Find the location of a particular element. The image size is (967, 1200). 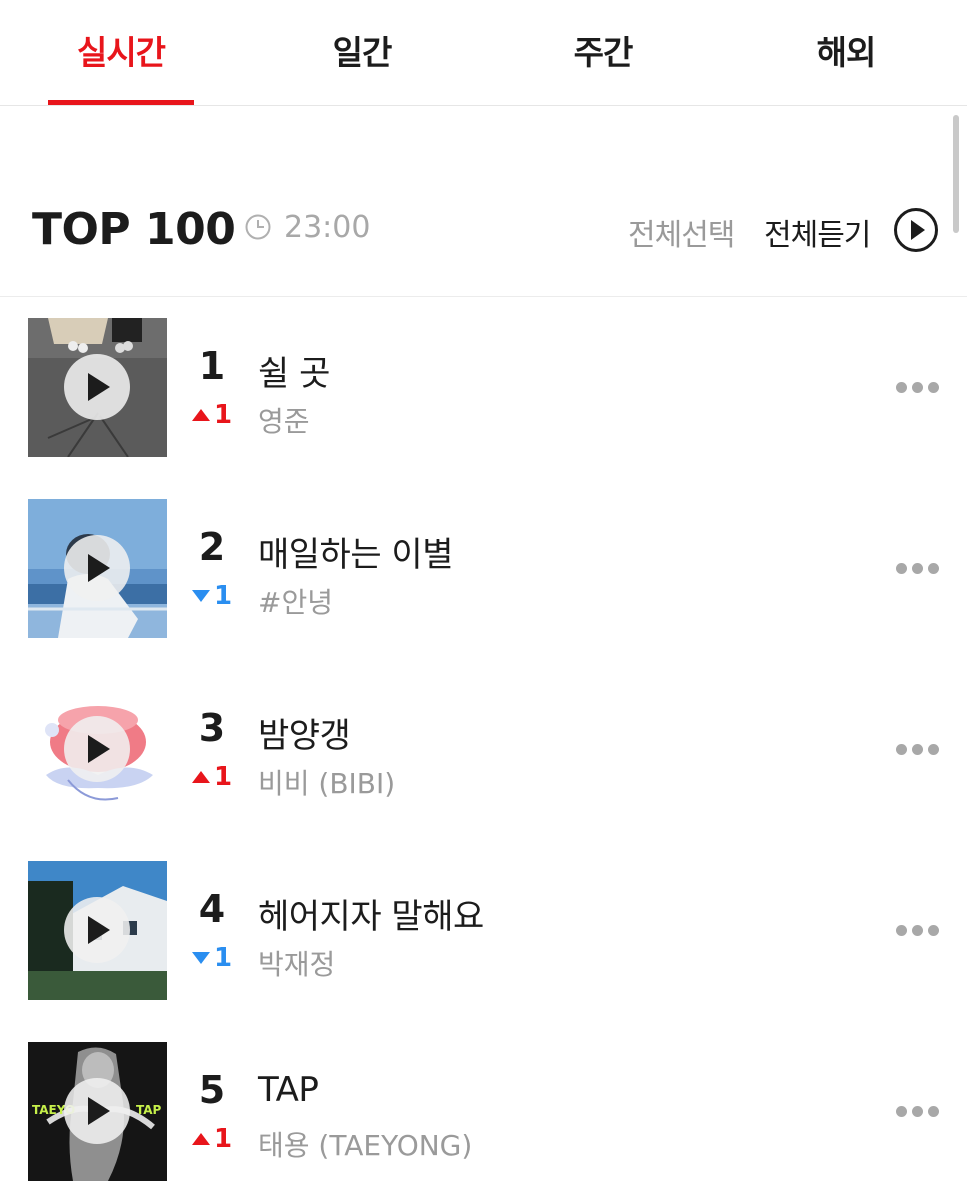

listen-all-button: 전체듣기 is located at coordinates (817, 232).